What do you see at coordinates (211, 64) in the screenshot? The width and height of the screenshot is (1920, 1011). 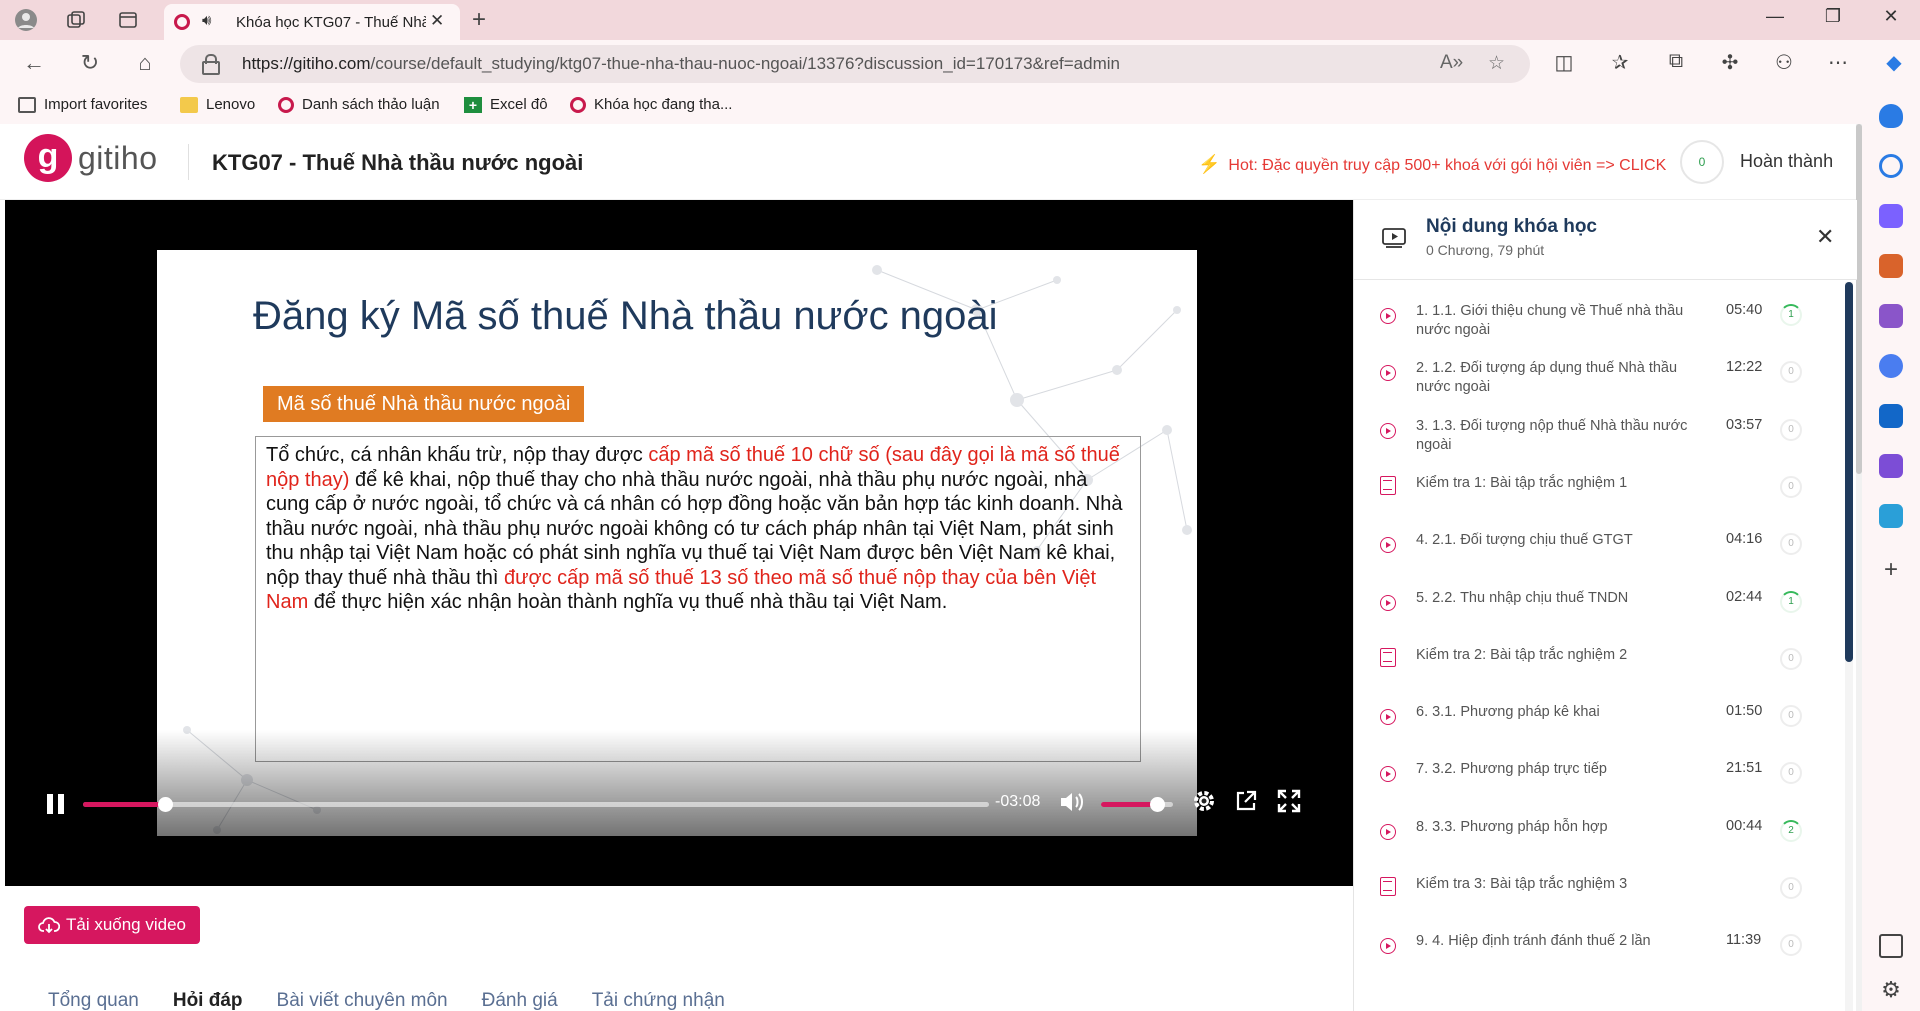 I see `lock-icon` at bounding box center [211, 64].